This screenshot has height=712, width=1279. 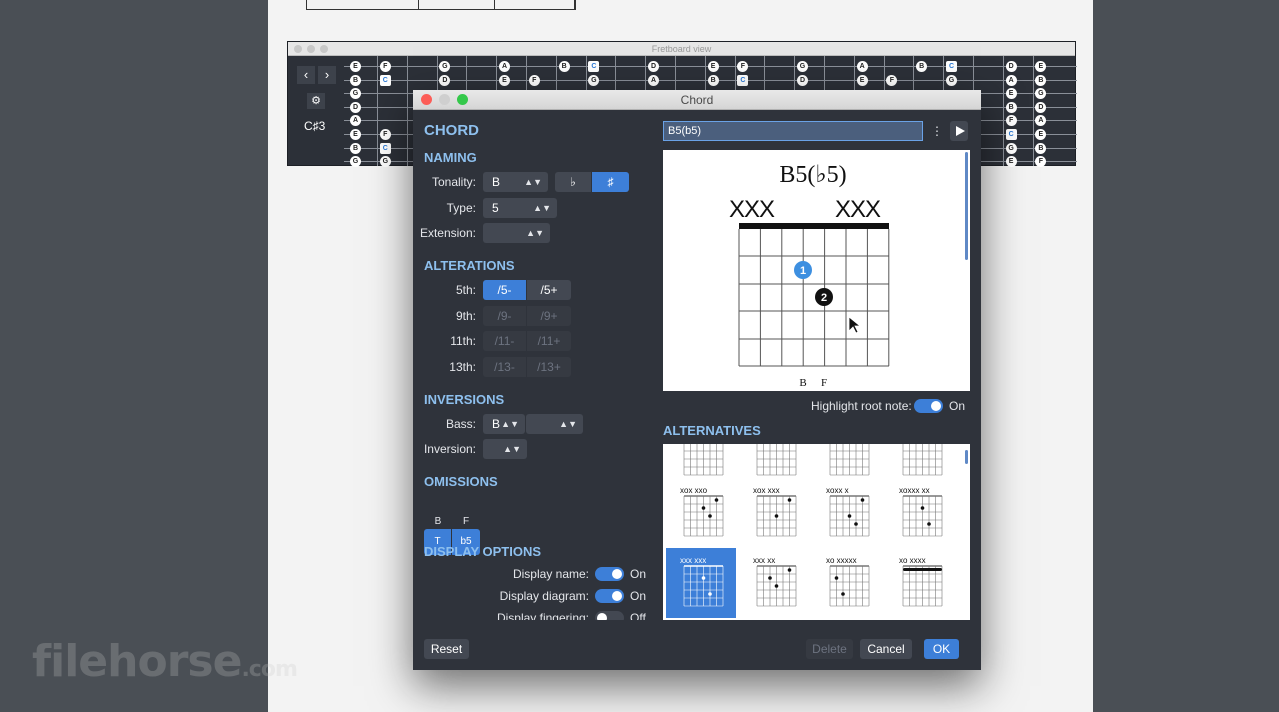 I want to click on display-diagram-toggle, so click(x=609, y=596).